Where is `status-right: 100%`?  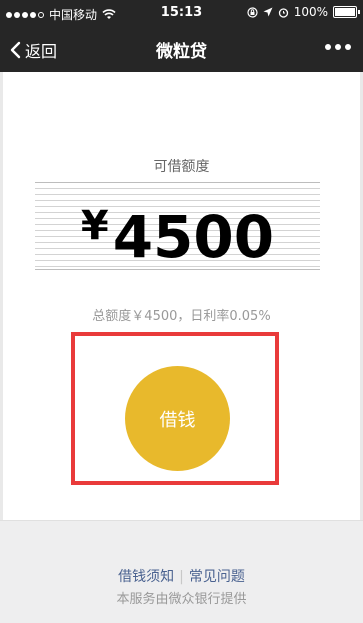
status-right: 100% is located at coordinates (303, 12).